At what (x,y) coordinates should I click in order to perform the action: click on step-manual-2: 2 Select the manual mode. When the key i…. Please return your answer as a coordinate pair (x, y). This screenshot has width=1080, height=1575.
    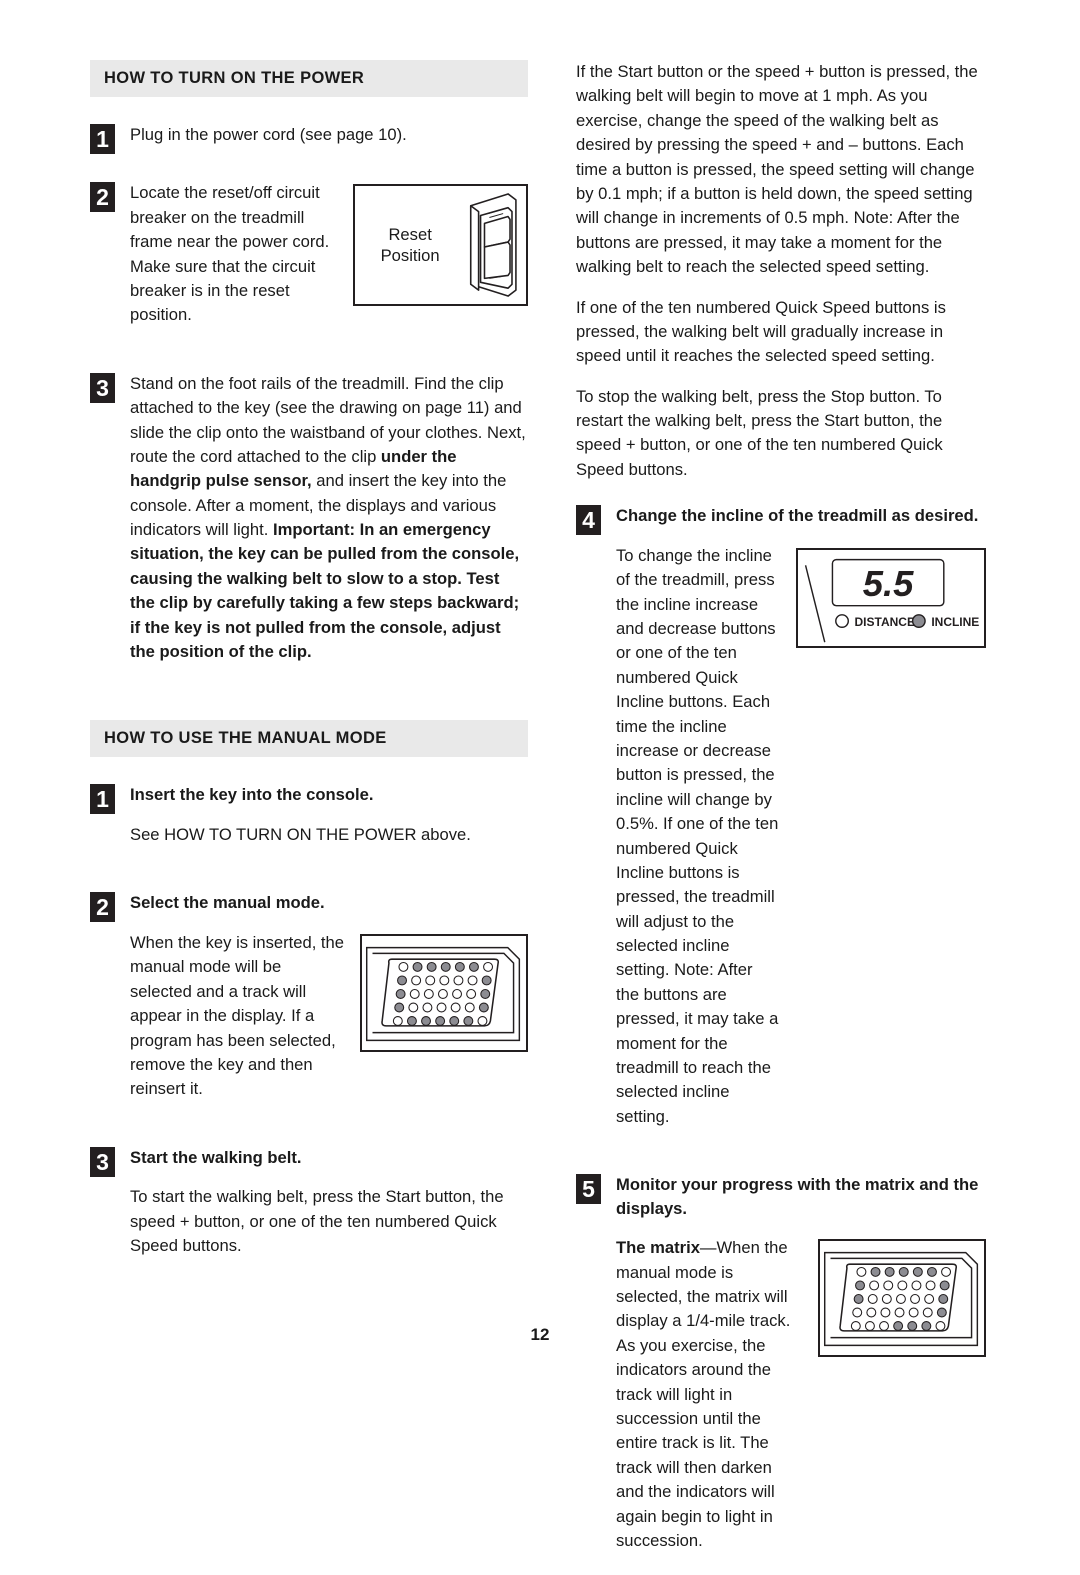
    Looking at the image, I should click on (309, 996).